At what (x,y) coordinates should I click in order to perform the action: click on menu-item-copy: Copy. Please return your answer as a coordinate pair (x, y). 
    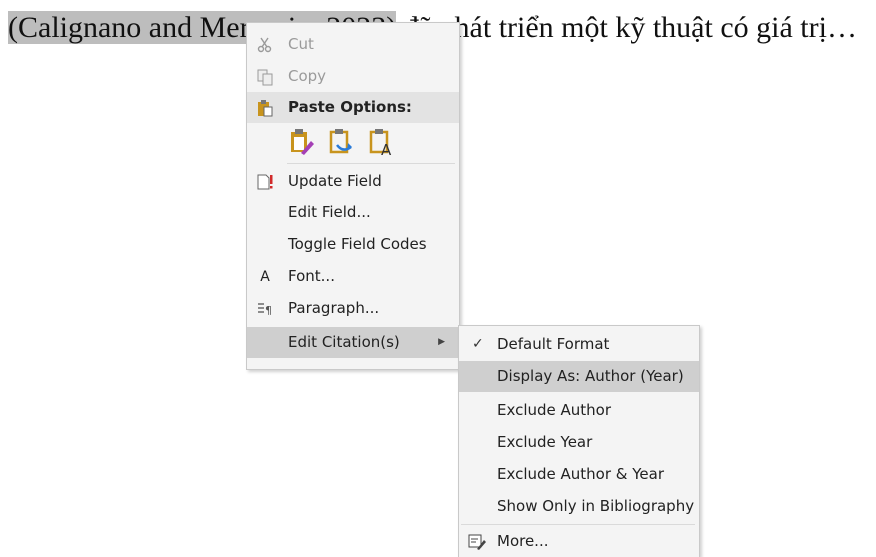
    Looking at the image, I should click on (353, 76).